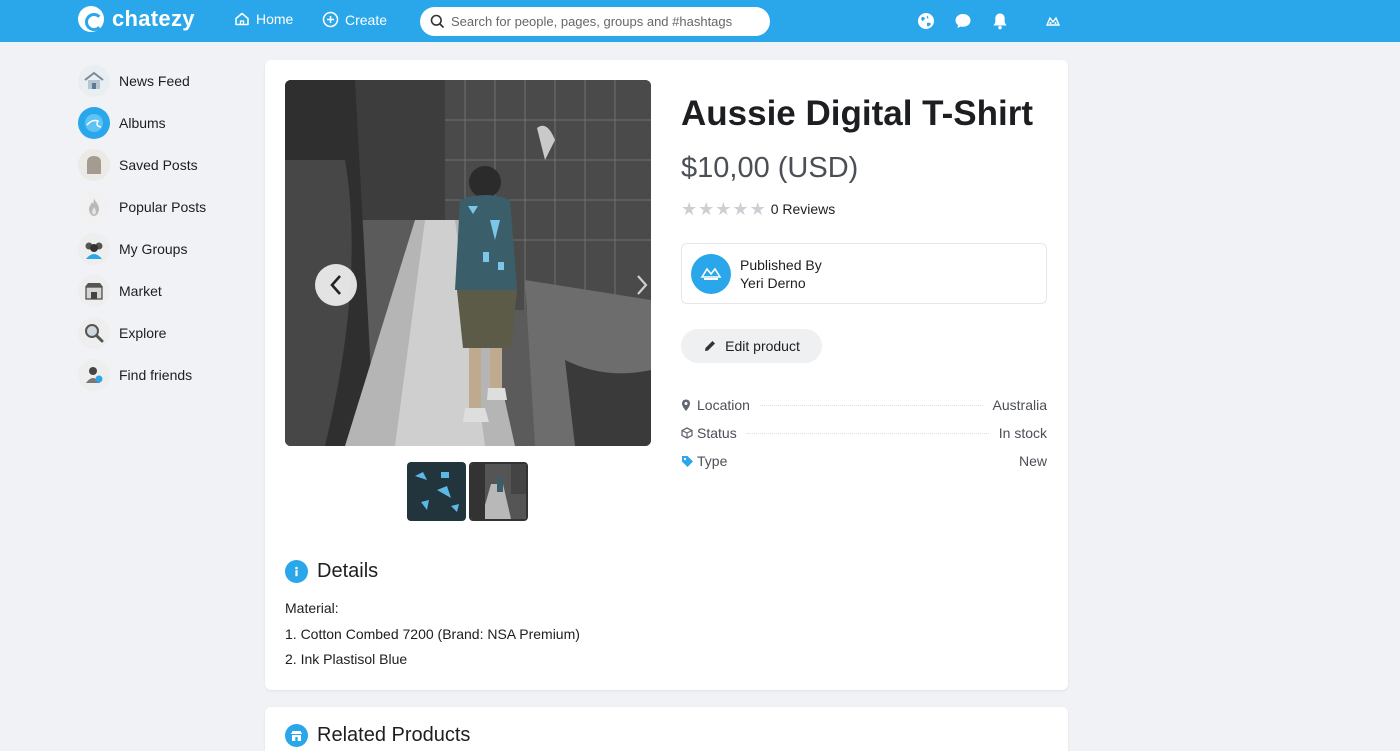 This screenshot has width=1400, height=751. I want to click on chevron-right-icon, so click(642, 285).